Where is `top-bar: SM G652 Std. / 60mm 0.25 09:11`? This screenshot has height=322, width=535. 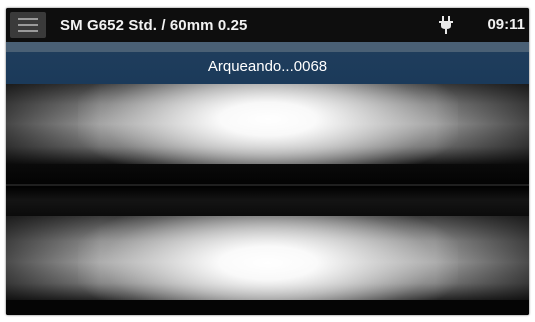
top-bar: SM G652 Std. / 60mm 0.25 09:11 is located at coordinates (267, 25).